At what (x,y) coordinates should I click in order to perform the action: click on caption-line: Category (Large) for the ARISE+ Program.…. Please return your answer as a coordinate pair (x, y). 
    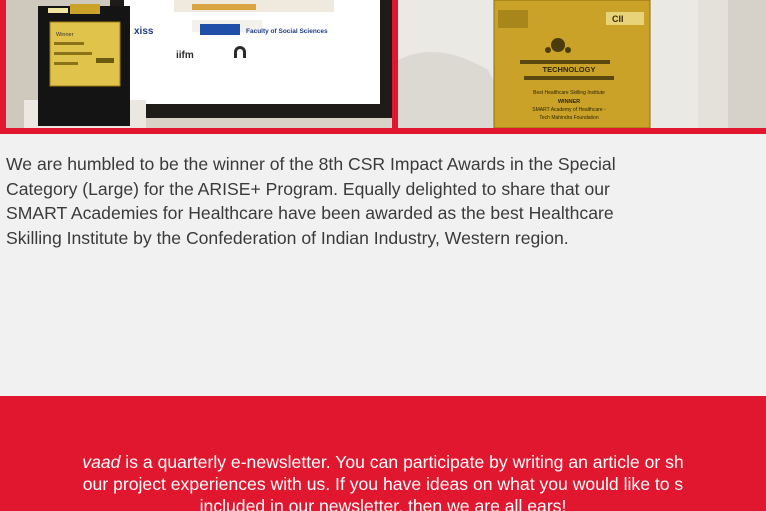
    Looking at the image, I should click on (308, 188).